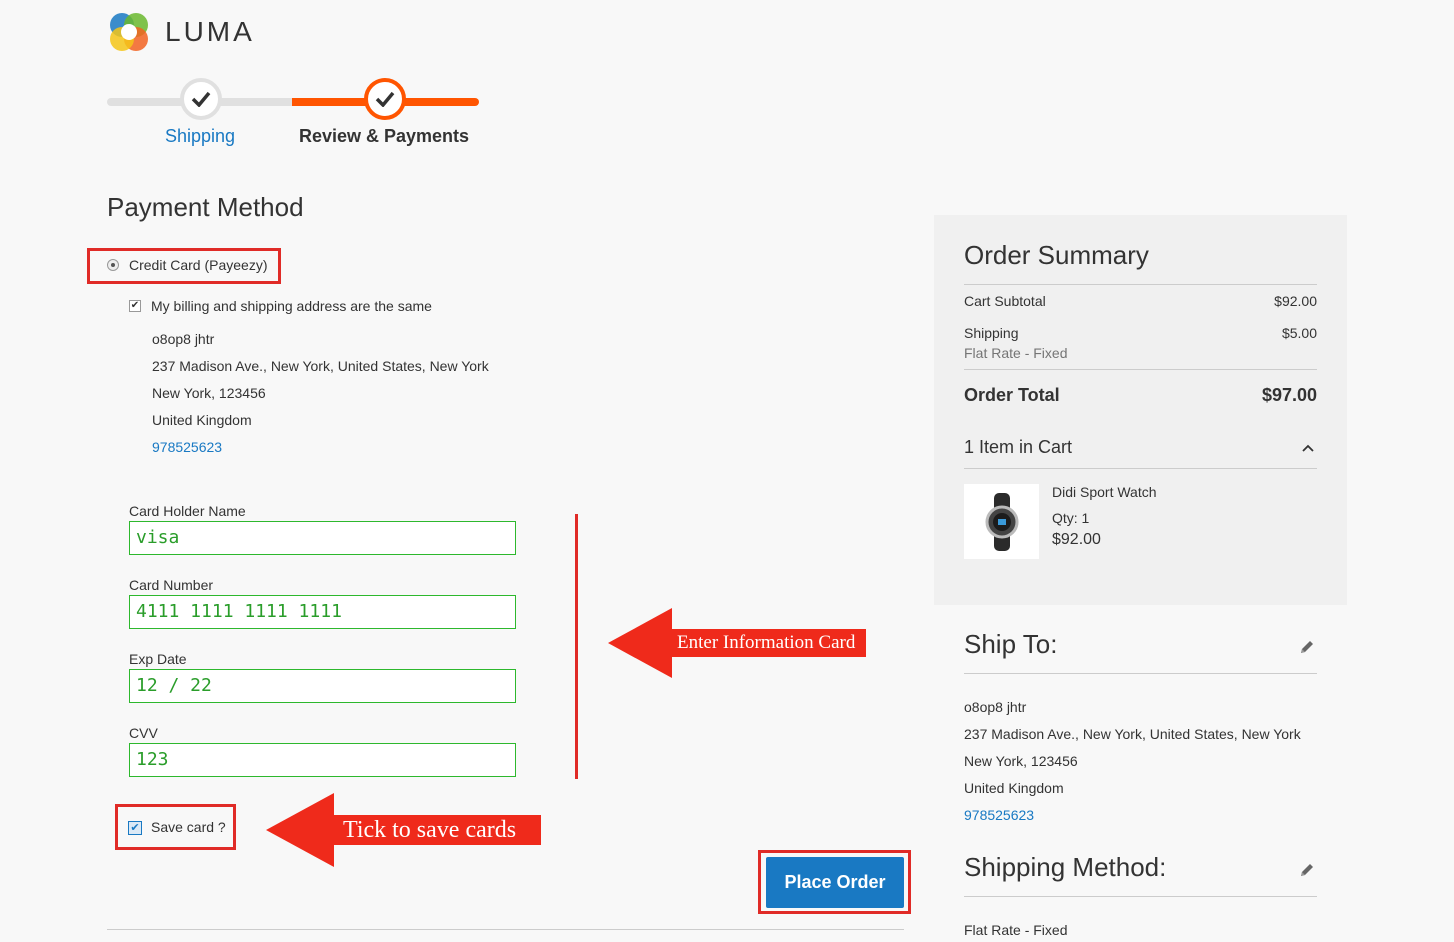 This screenshot has width=1454, height=942. What do you see at coordinates (129, 32) in the screenshot?
I see `luma-logo-icon` at bounding box center [129, 32].